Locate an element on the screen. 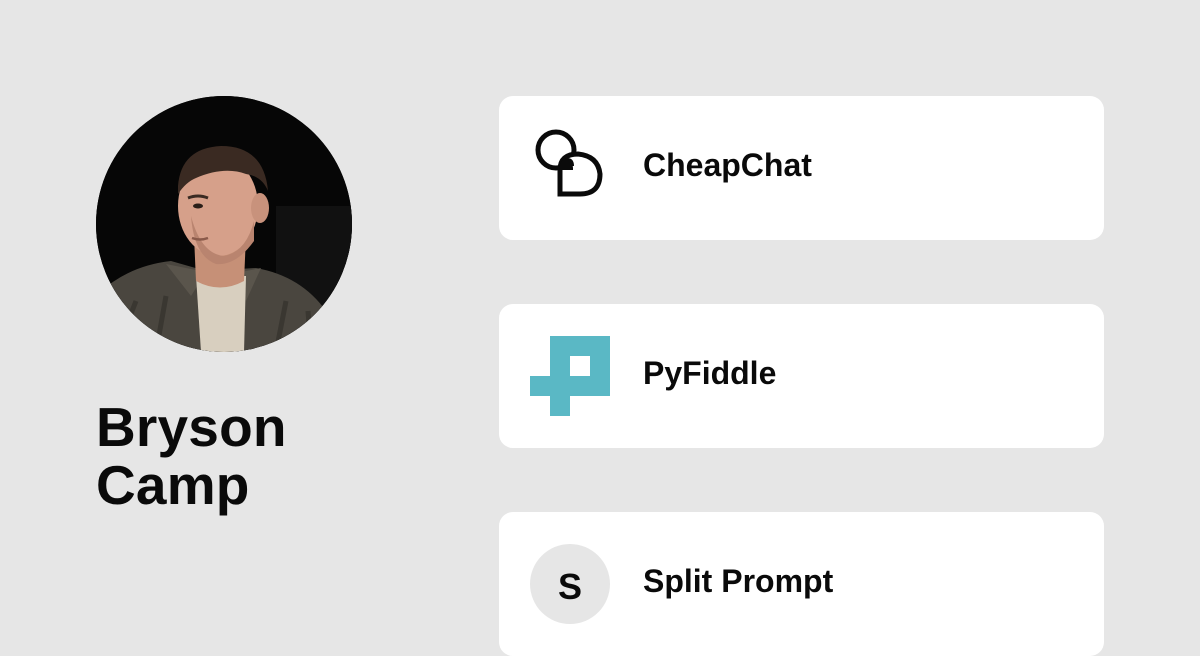 The width and height of the screenshot is (1200, 656). profile-photo is located at coordinates (224, 224).